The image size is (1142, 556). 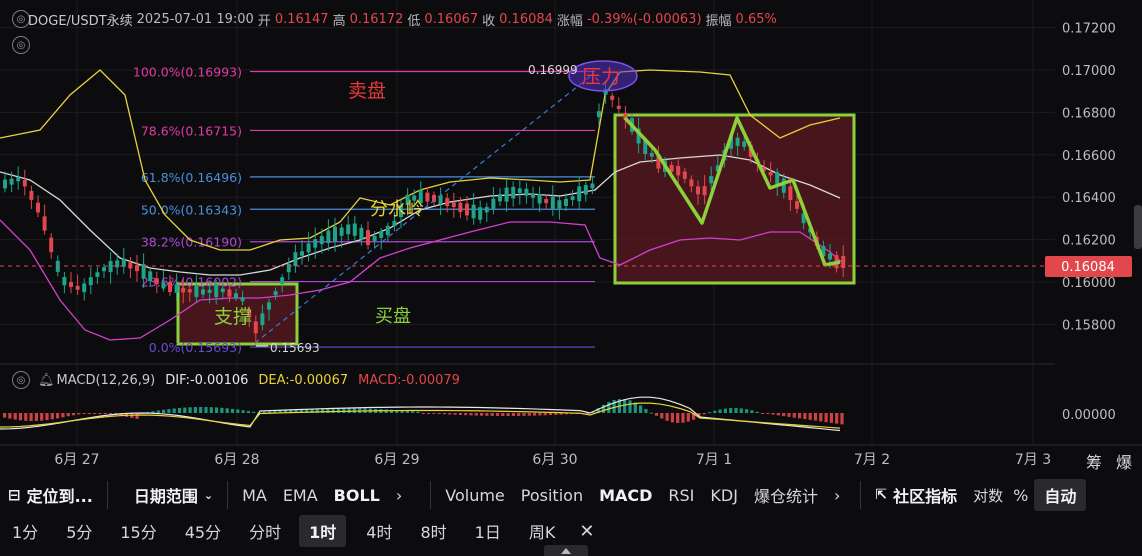 What do you see at coordinates (1138, 227) in the screenshot?
I see `vertical-scroll-handle` at bounding box center [1138, 227].